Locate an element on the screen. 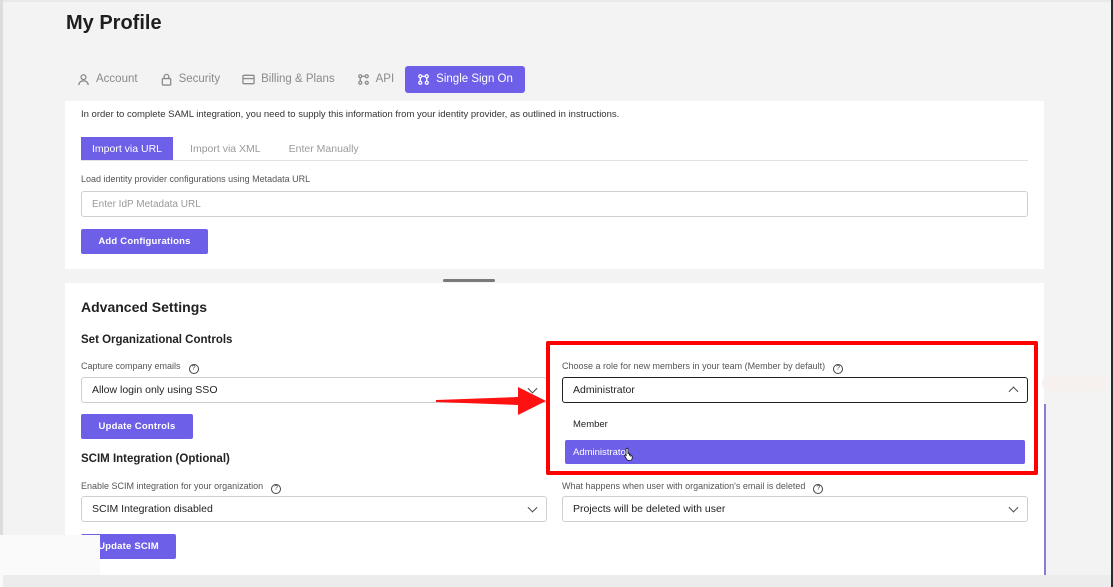 The height and width of the screenshot is (587, 1113). tab-api: API is located at coordinates (376, 79).